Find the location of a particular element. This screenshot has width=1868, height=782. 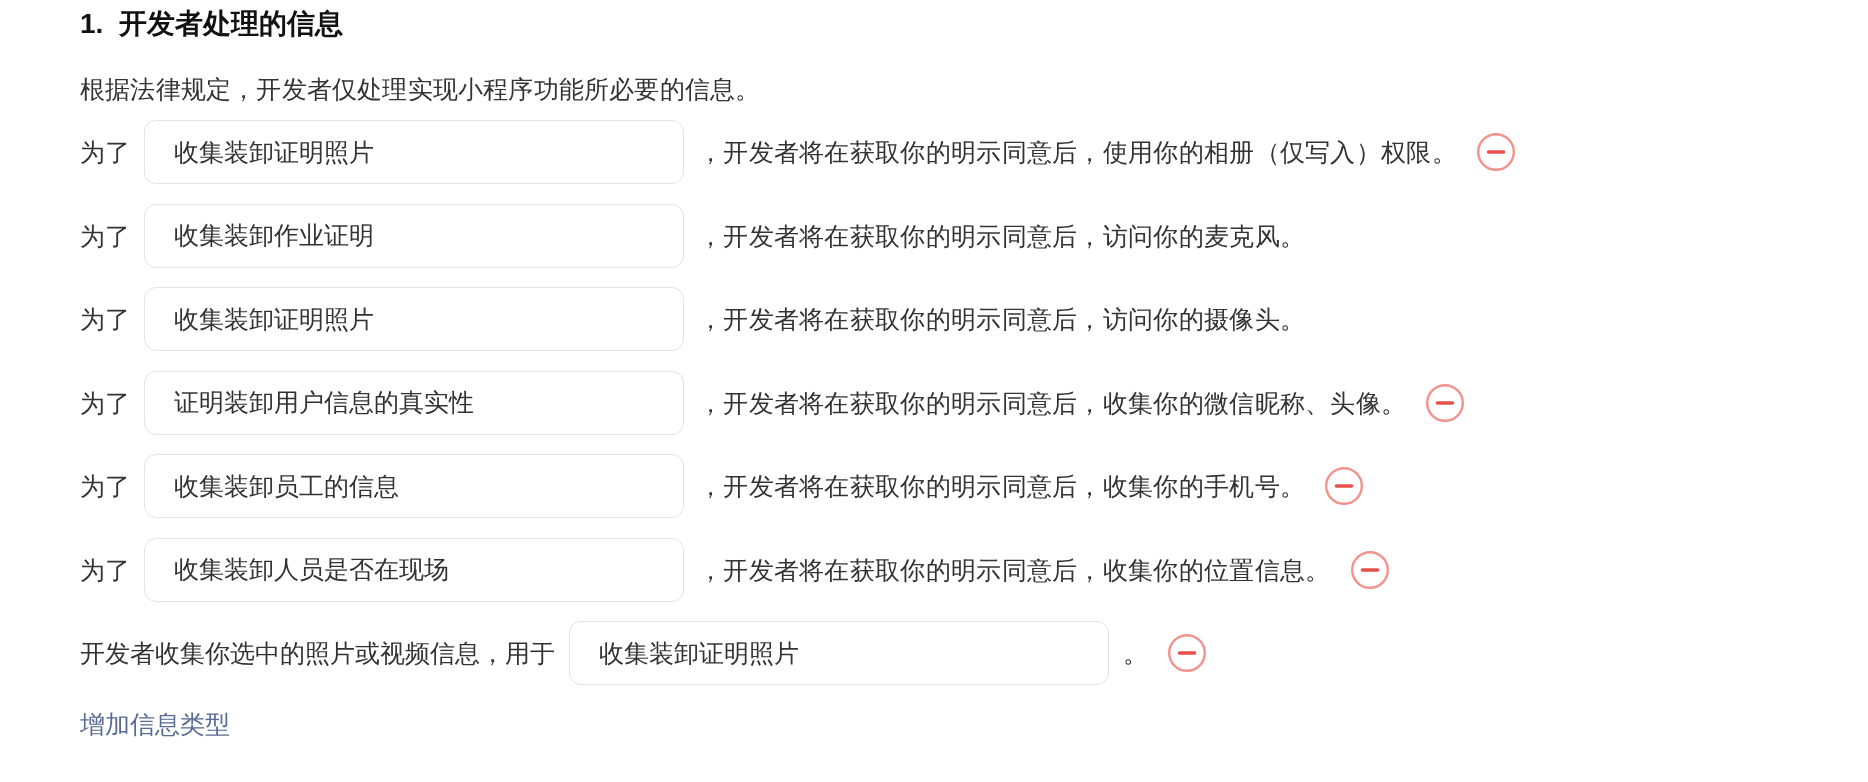

add-info-type-link: 增加信息类型 is located at coordinates (155, 724).